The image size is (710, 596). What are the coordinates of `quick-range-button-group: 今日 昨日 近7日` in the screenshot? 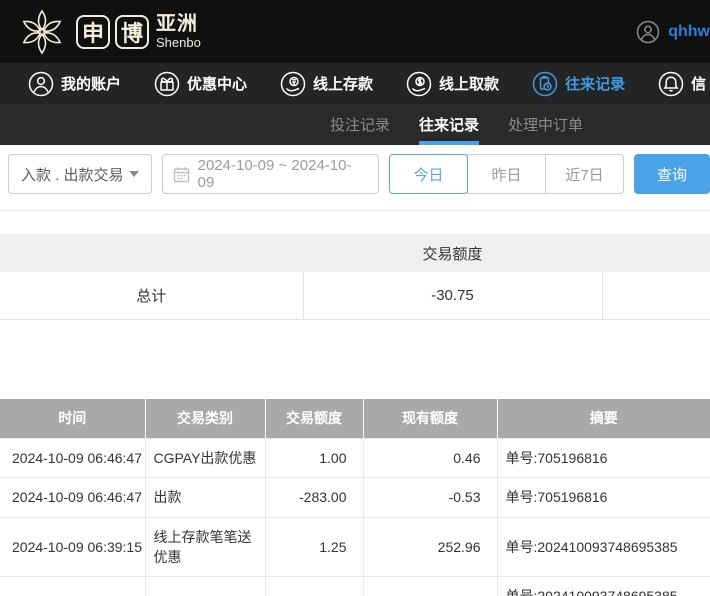 It's located at (506, 174).